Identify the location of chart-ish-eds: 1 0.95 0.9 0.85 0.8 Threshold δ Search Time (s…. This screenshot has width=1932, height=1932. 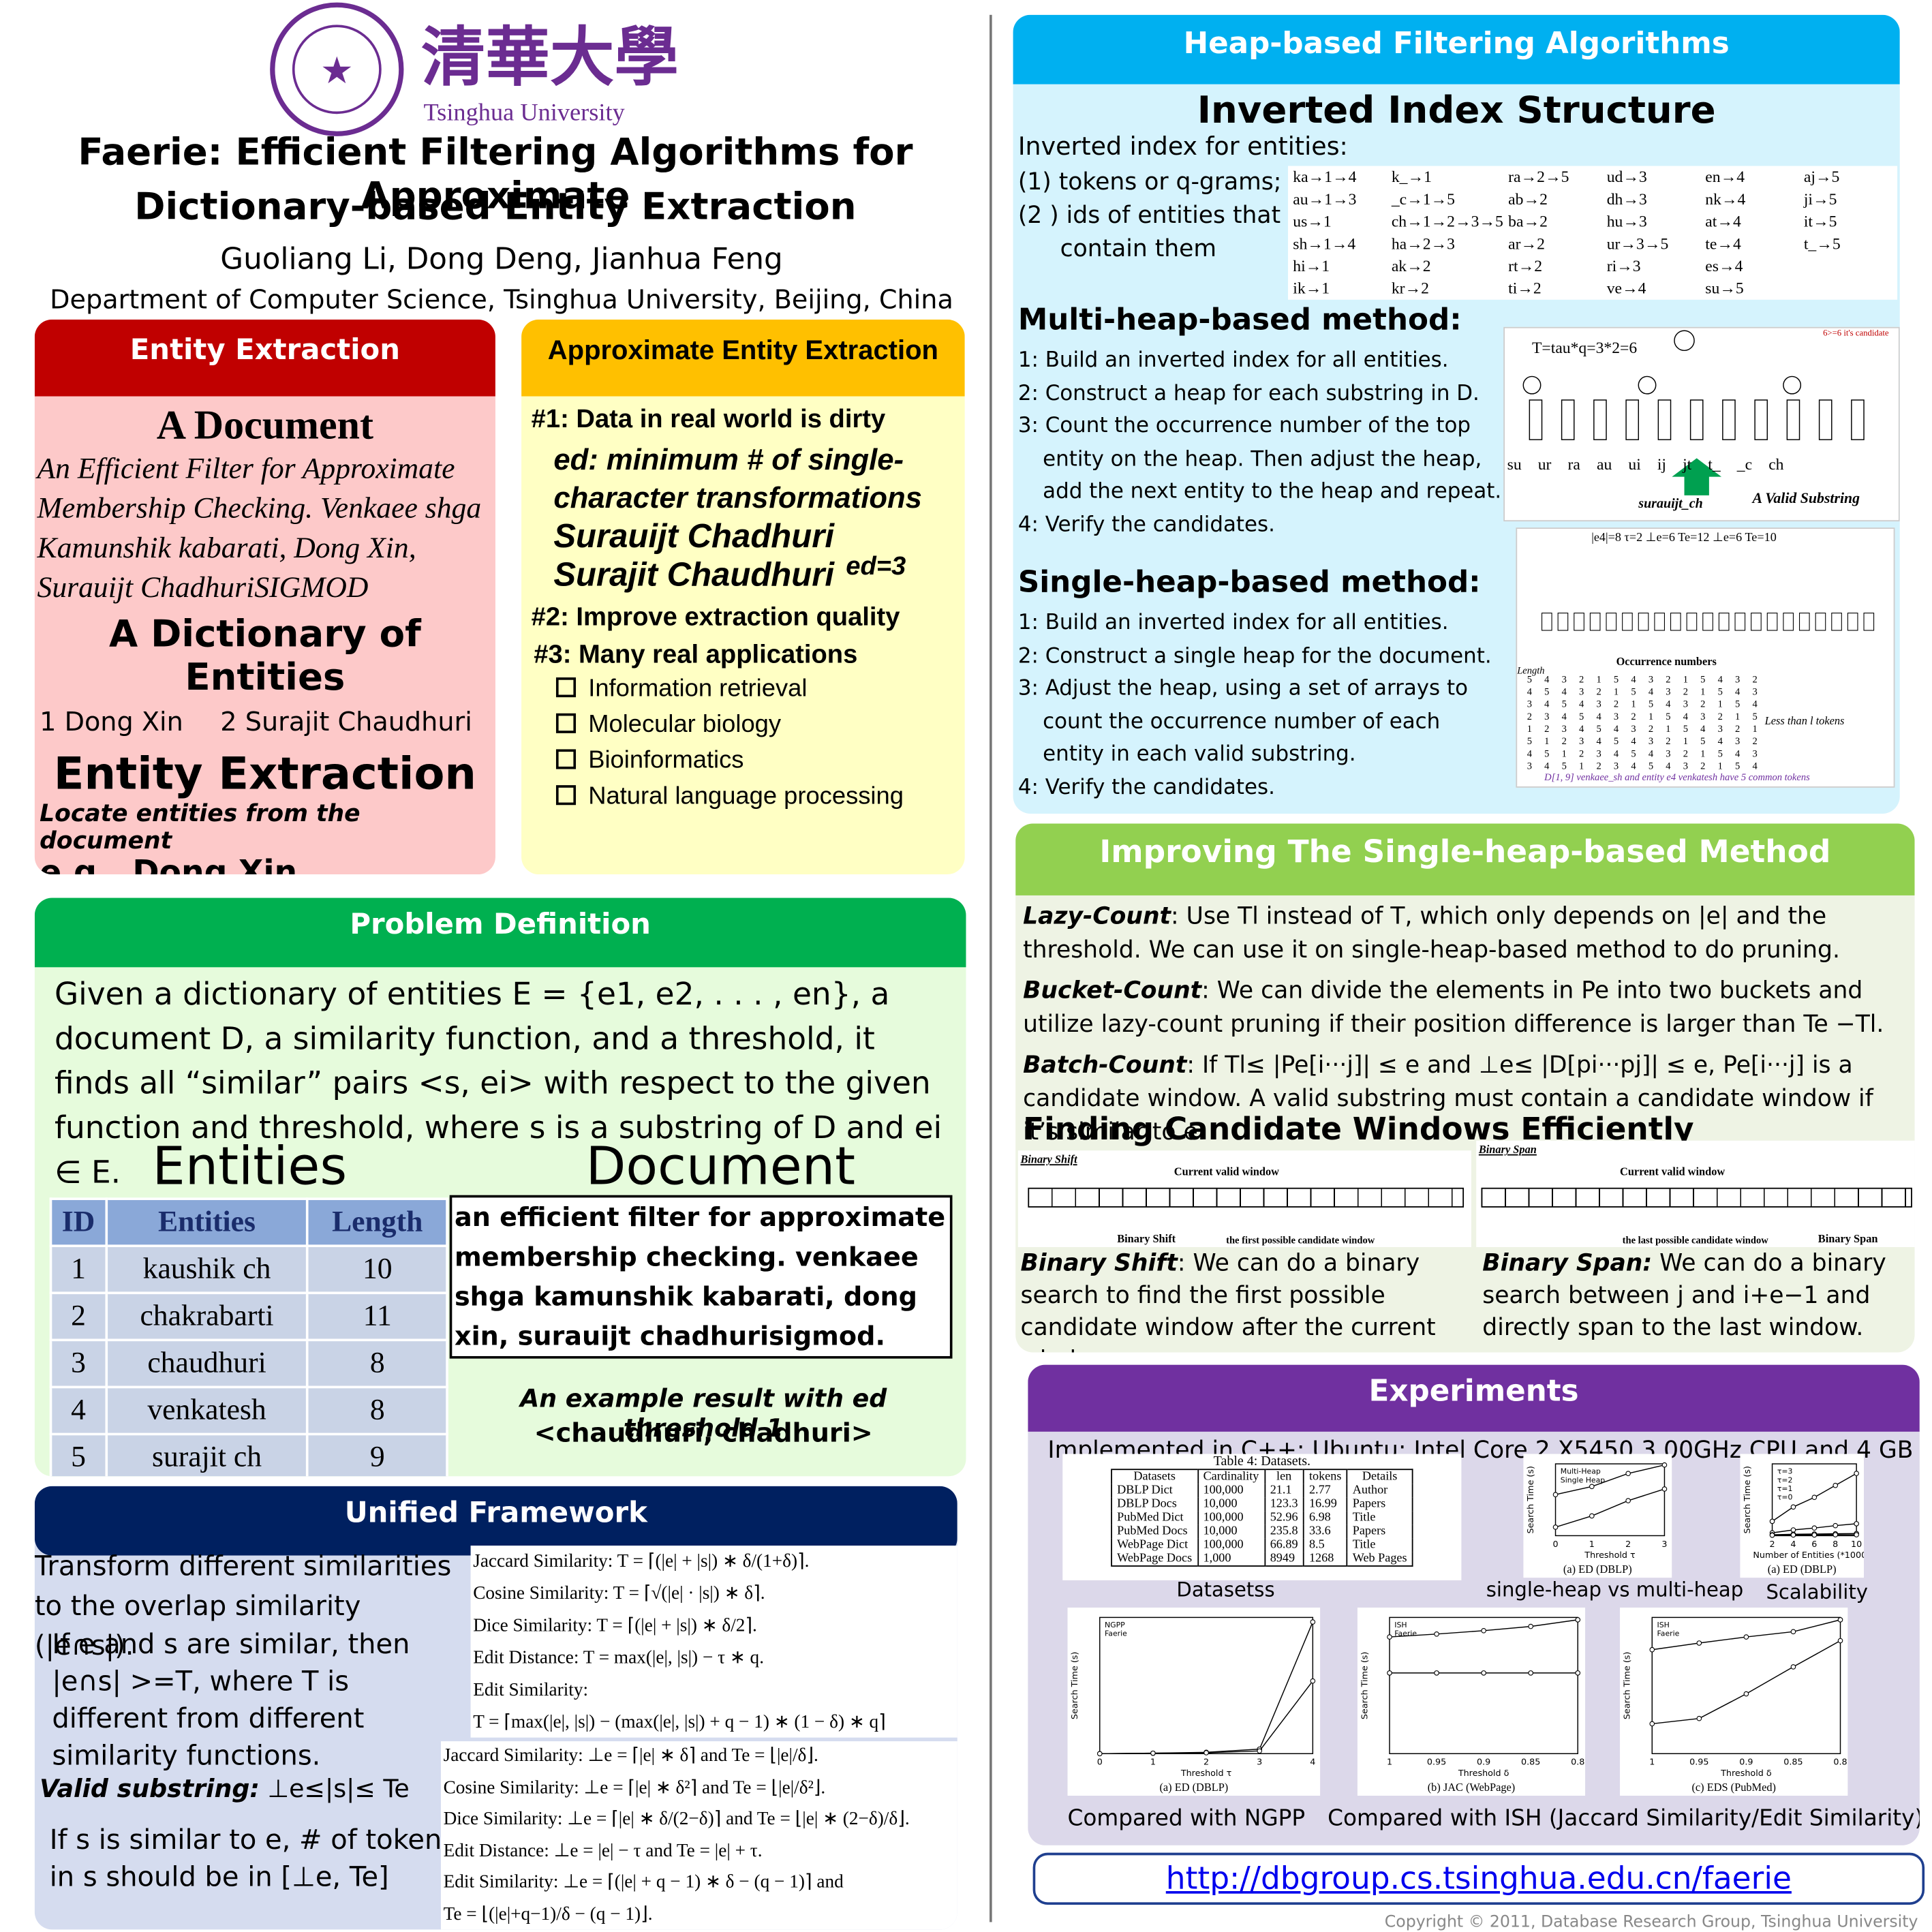
(1734, 1701).